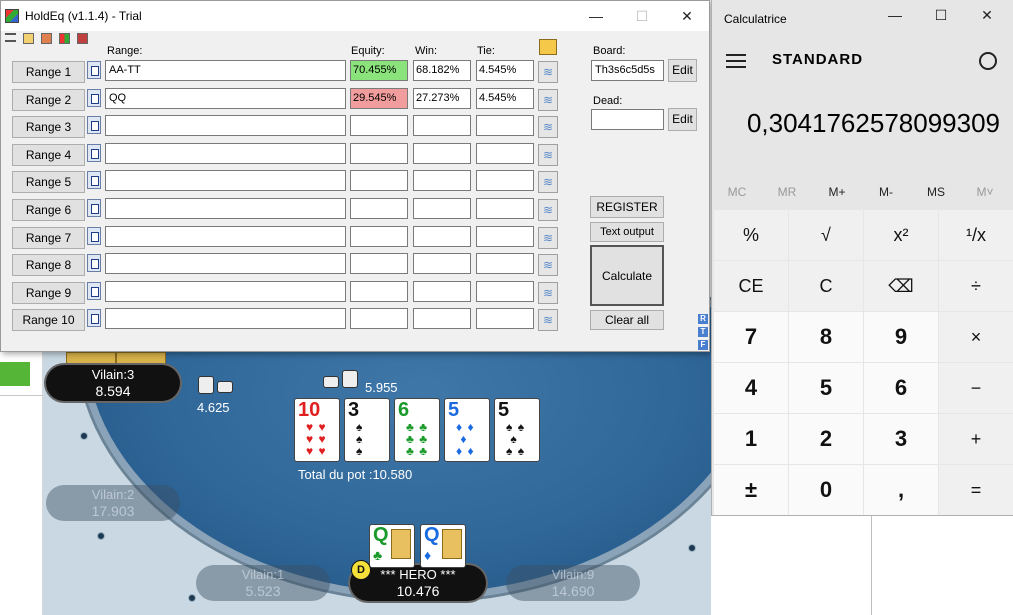 The image size is (1013, 615). Describe the element at coordinates (703, 332) in the screenshot. I see `side-t-button: T` at that location.